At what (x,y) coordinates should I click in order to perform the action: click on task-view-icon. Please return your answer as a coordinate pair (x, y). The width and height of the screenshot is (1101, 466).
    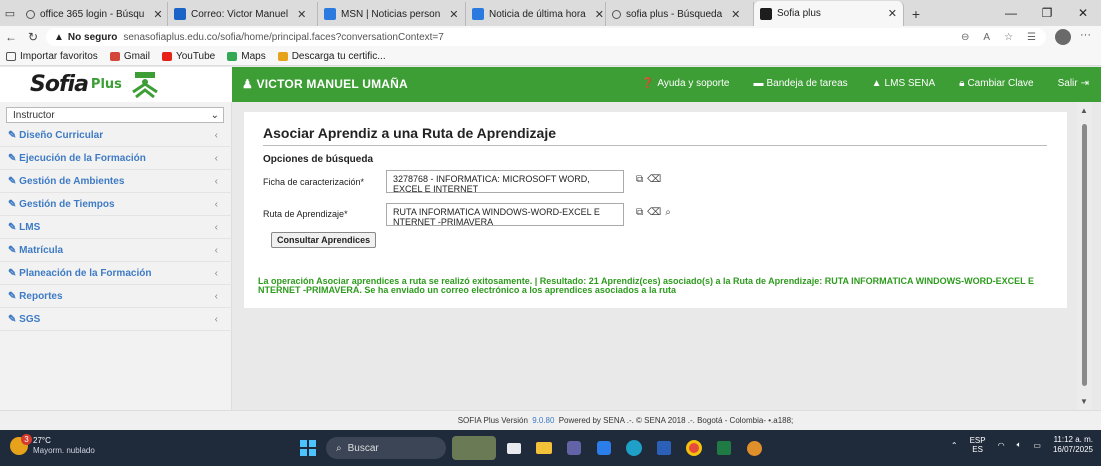
    Looking at the image, I should click on (514, 448).